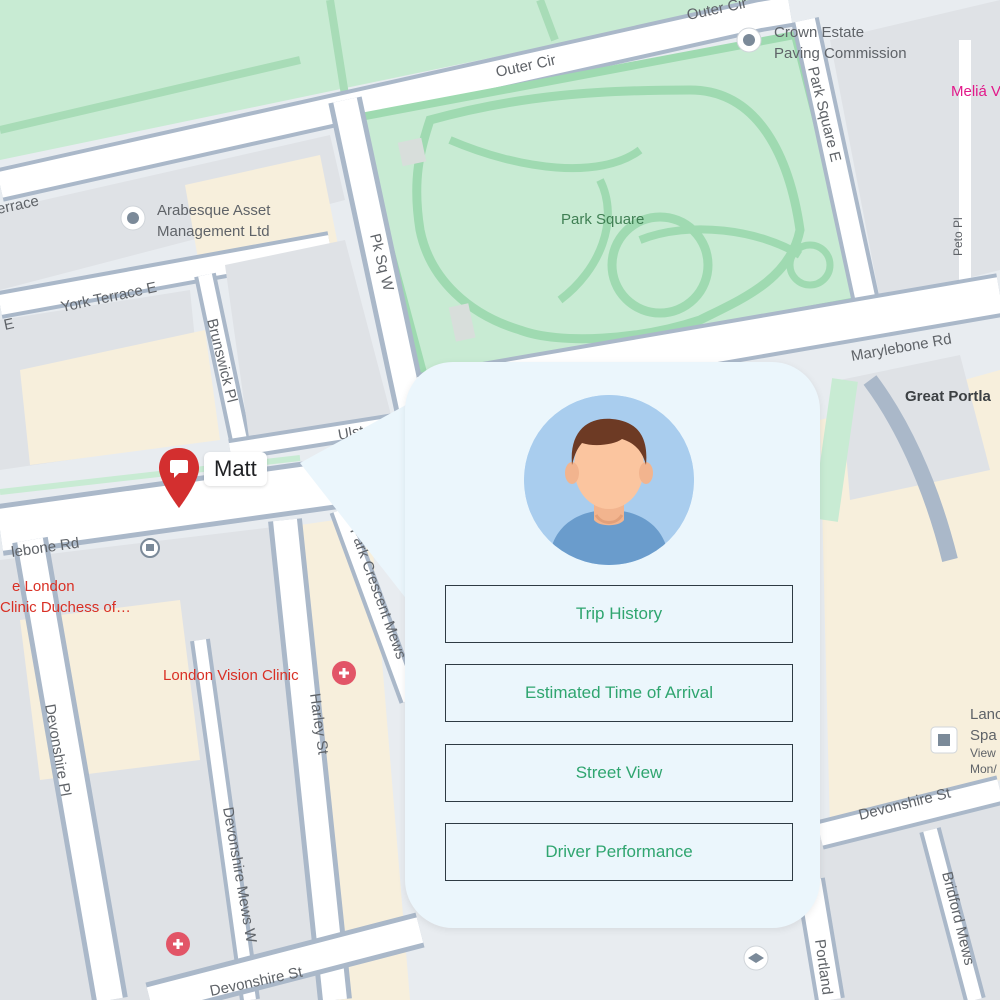 This screenshot has width=1000, height=1000. I want to click on place-label-arabesque-1: Arabesque Asset, so click(214, 210).